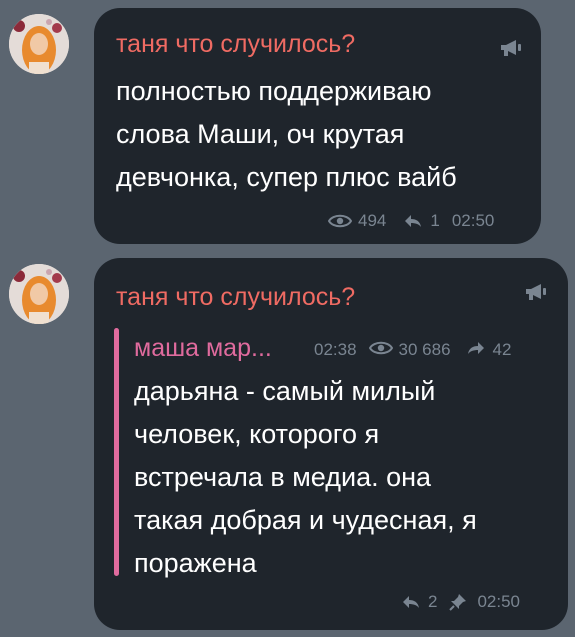 This screenshot has width=575, height=637. Describe the element at coordinates (433, 601) in the screenshot. I see `replies-count: 2` at that location.